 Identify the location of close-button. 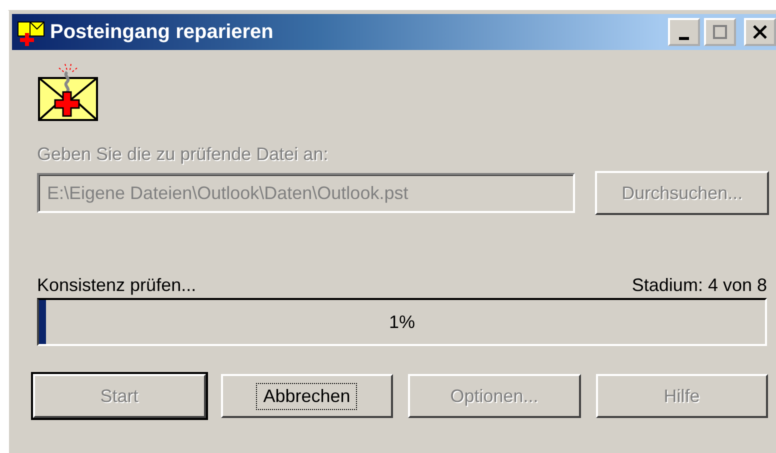
(760, 32).